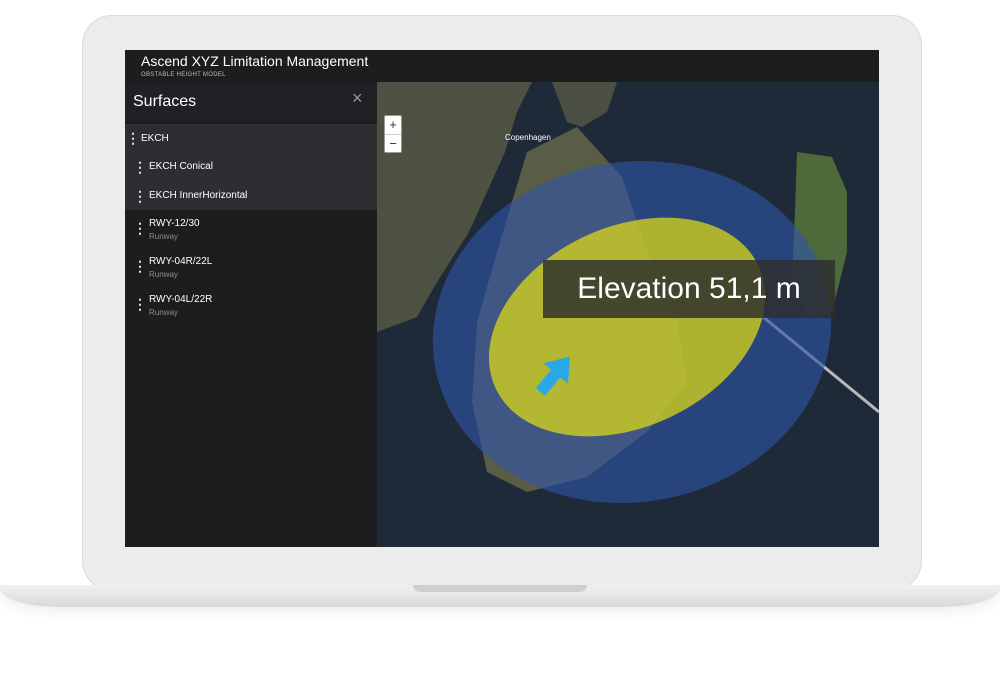 The height and width of the screenshot is (675, 1000). Describe the element at coordinates (155, 138) in the screenshot. I see `sidebar-item-label: EKCH` at that location.